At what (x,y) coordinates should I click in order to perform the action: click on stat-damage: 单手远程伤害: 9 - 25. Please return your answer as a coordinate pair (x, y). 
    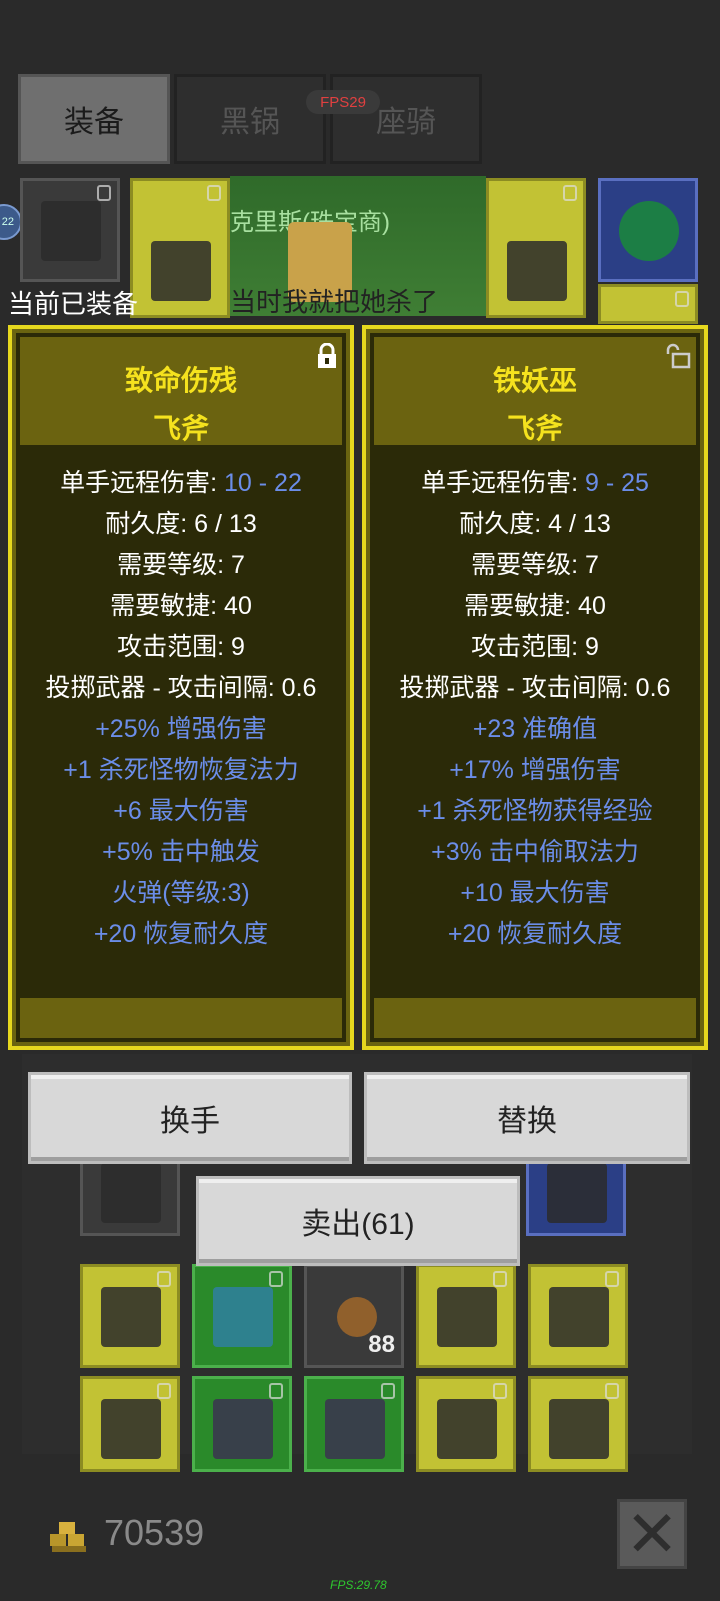
    Looking at the image, I should click on (535, 483).